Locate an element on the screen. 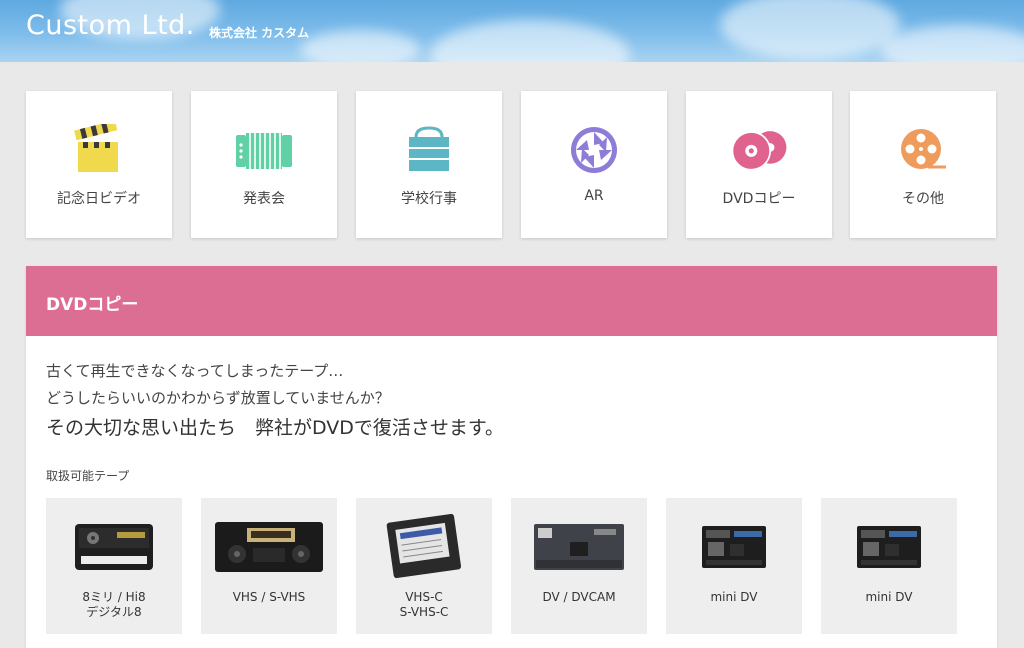  tape-label: VHS-C S-VHS-C is located at coordinates (424, 604).